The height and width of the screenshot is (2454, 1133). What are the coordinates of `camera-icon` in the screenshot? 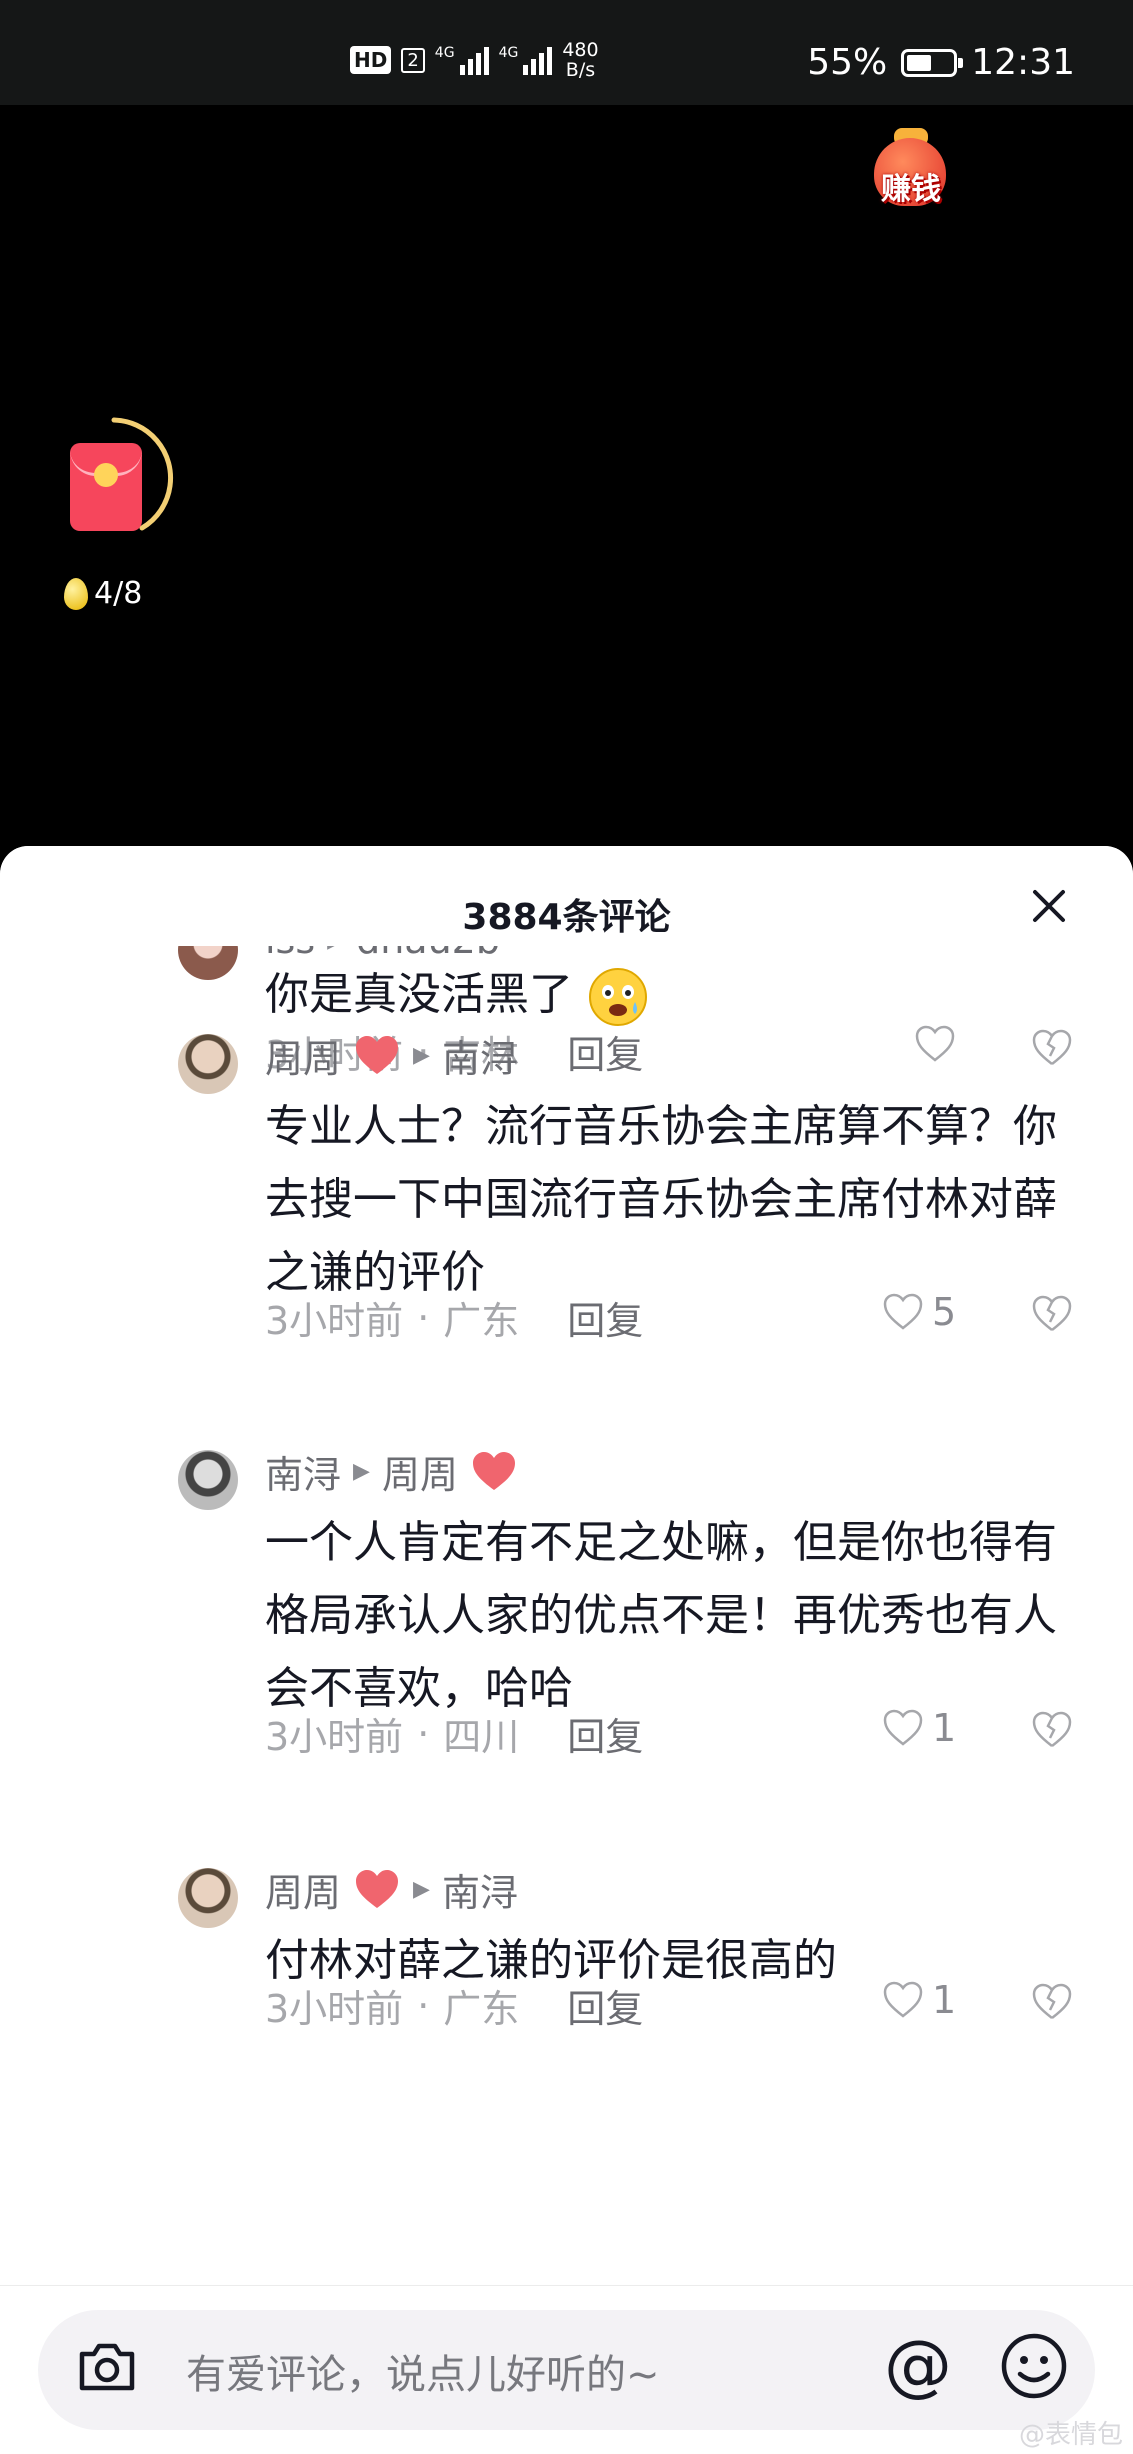 It's located at (107, 2367).